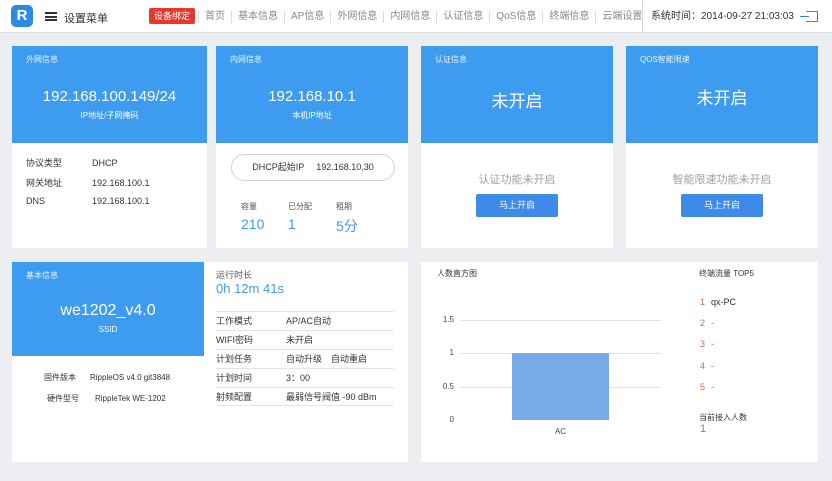  Describe the element at coordinates (517, 205) in the screenshot. I see `auth-enable-button: 马上开启` at that location.